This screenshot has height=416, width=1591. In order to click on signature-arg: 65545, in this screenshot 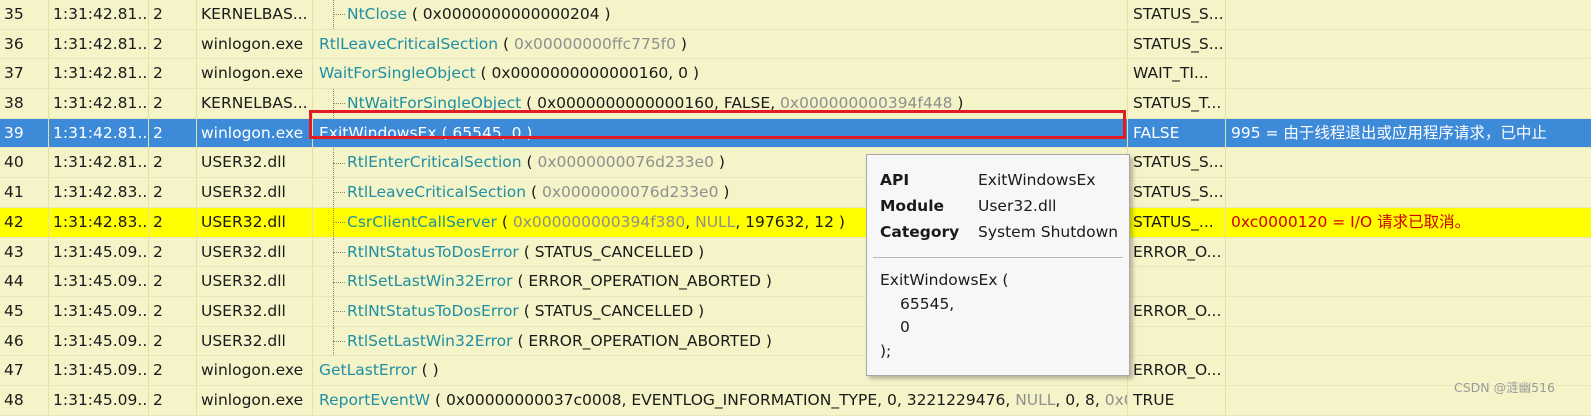, I will do `click(927, 303)`.